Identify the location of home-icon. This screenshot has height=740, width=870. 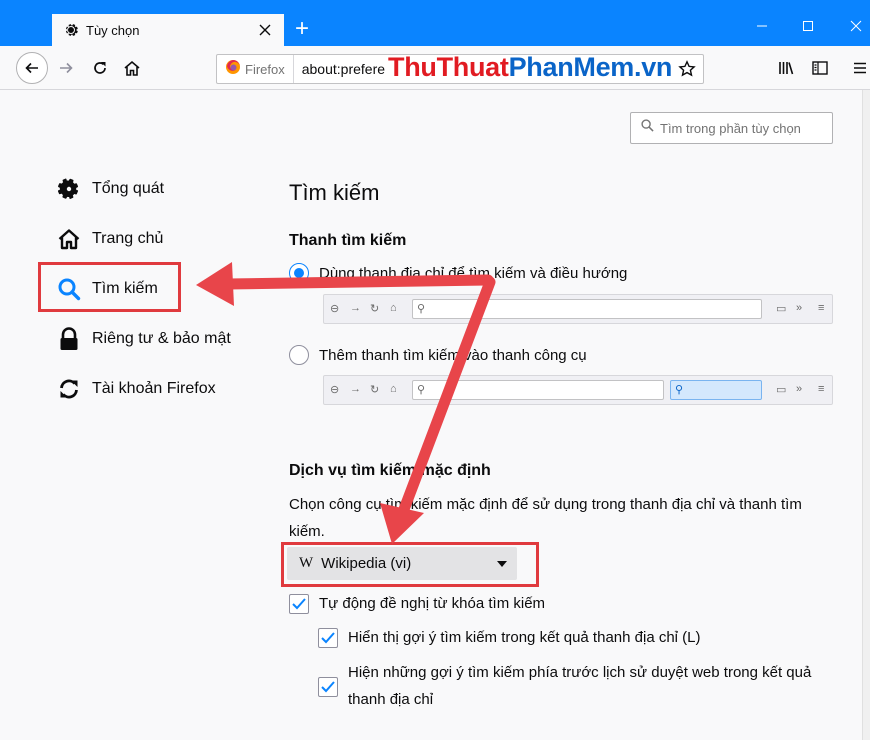
(69, 239).